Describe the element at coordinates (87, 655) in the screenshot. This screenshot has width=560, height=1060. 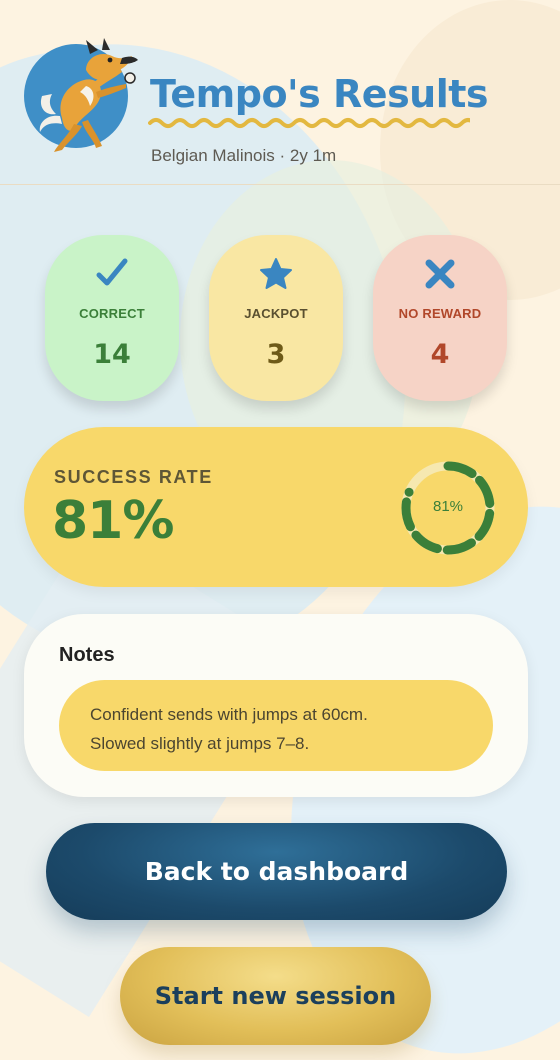
I see `notes-heading: Notes` at that location.